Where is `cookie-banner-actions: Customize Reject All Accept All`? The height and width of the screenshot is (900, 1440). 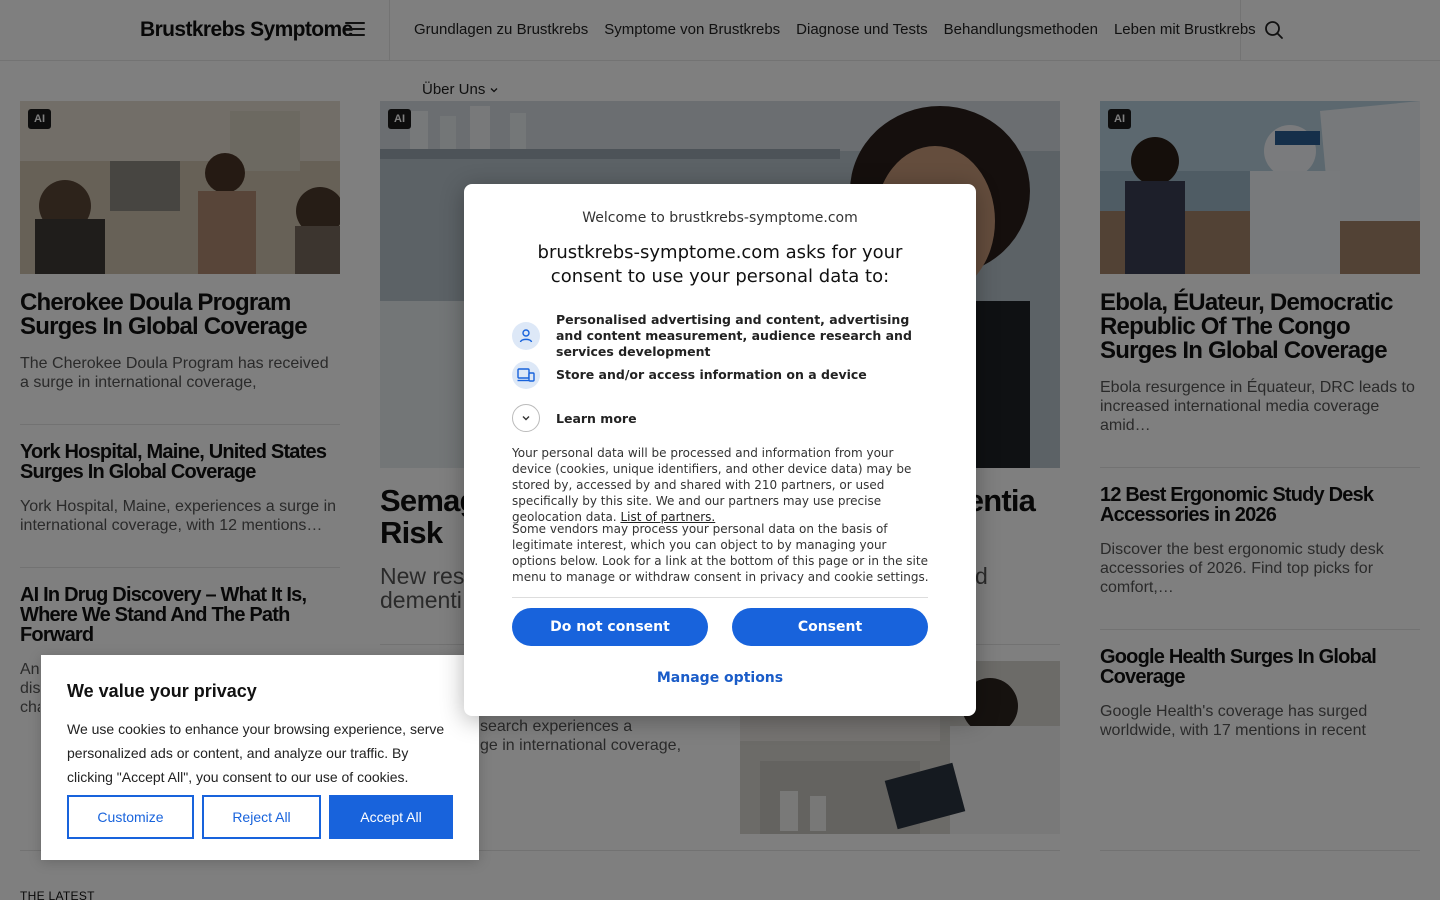
cookie-banner-actions: Customize Reject All Accept All is located at coordinates (260, 817).